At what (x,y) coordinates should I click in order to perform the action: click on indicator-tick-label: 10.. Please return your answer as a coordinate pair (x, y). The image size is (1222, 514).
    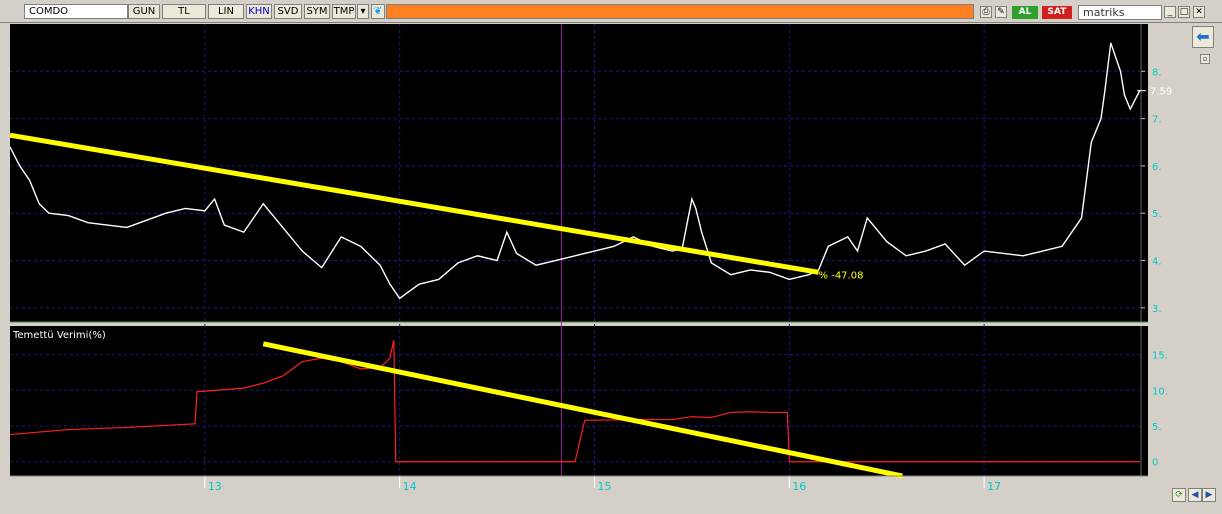
    Looking at the image, I should click on (1160, 391).